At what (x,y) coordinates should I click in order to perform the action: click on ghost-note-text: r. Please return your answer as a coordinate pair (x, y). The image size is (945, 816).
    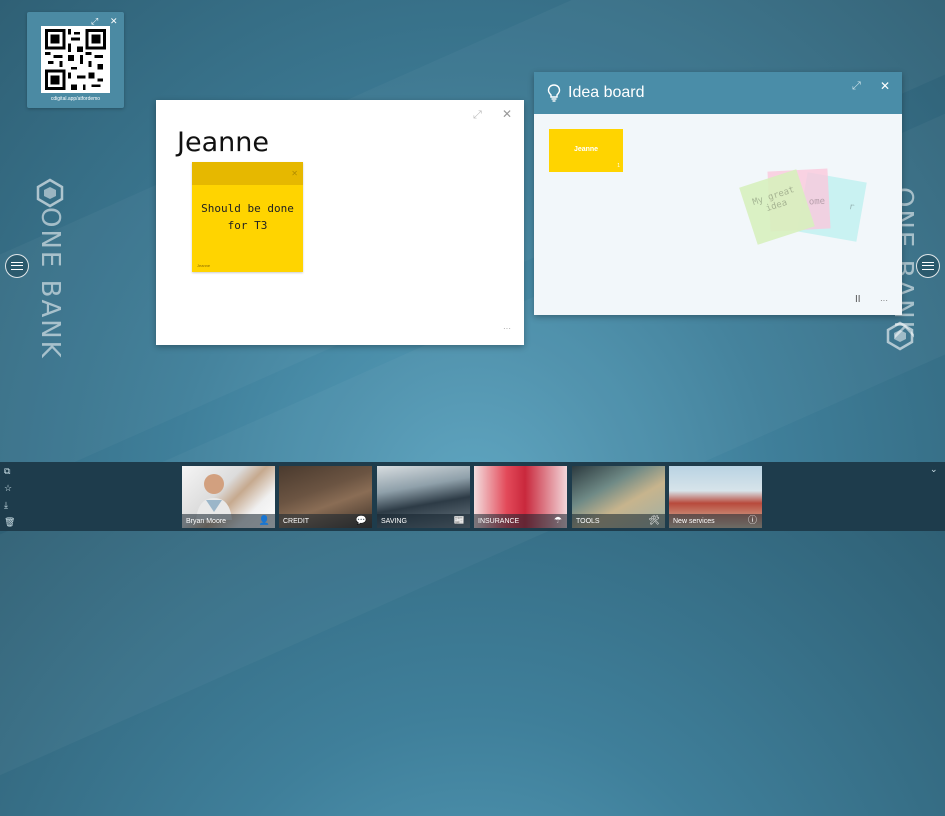
    Looking at the image, I should click on (851, 207).